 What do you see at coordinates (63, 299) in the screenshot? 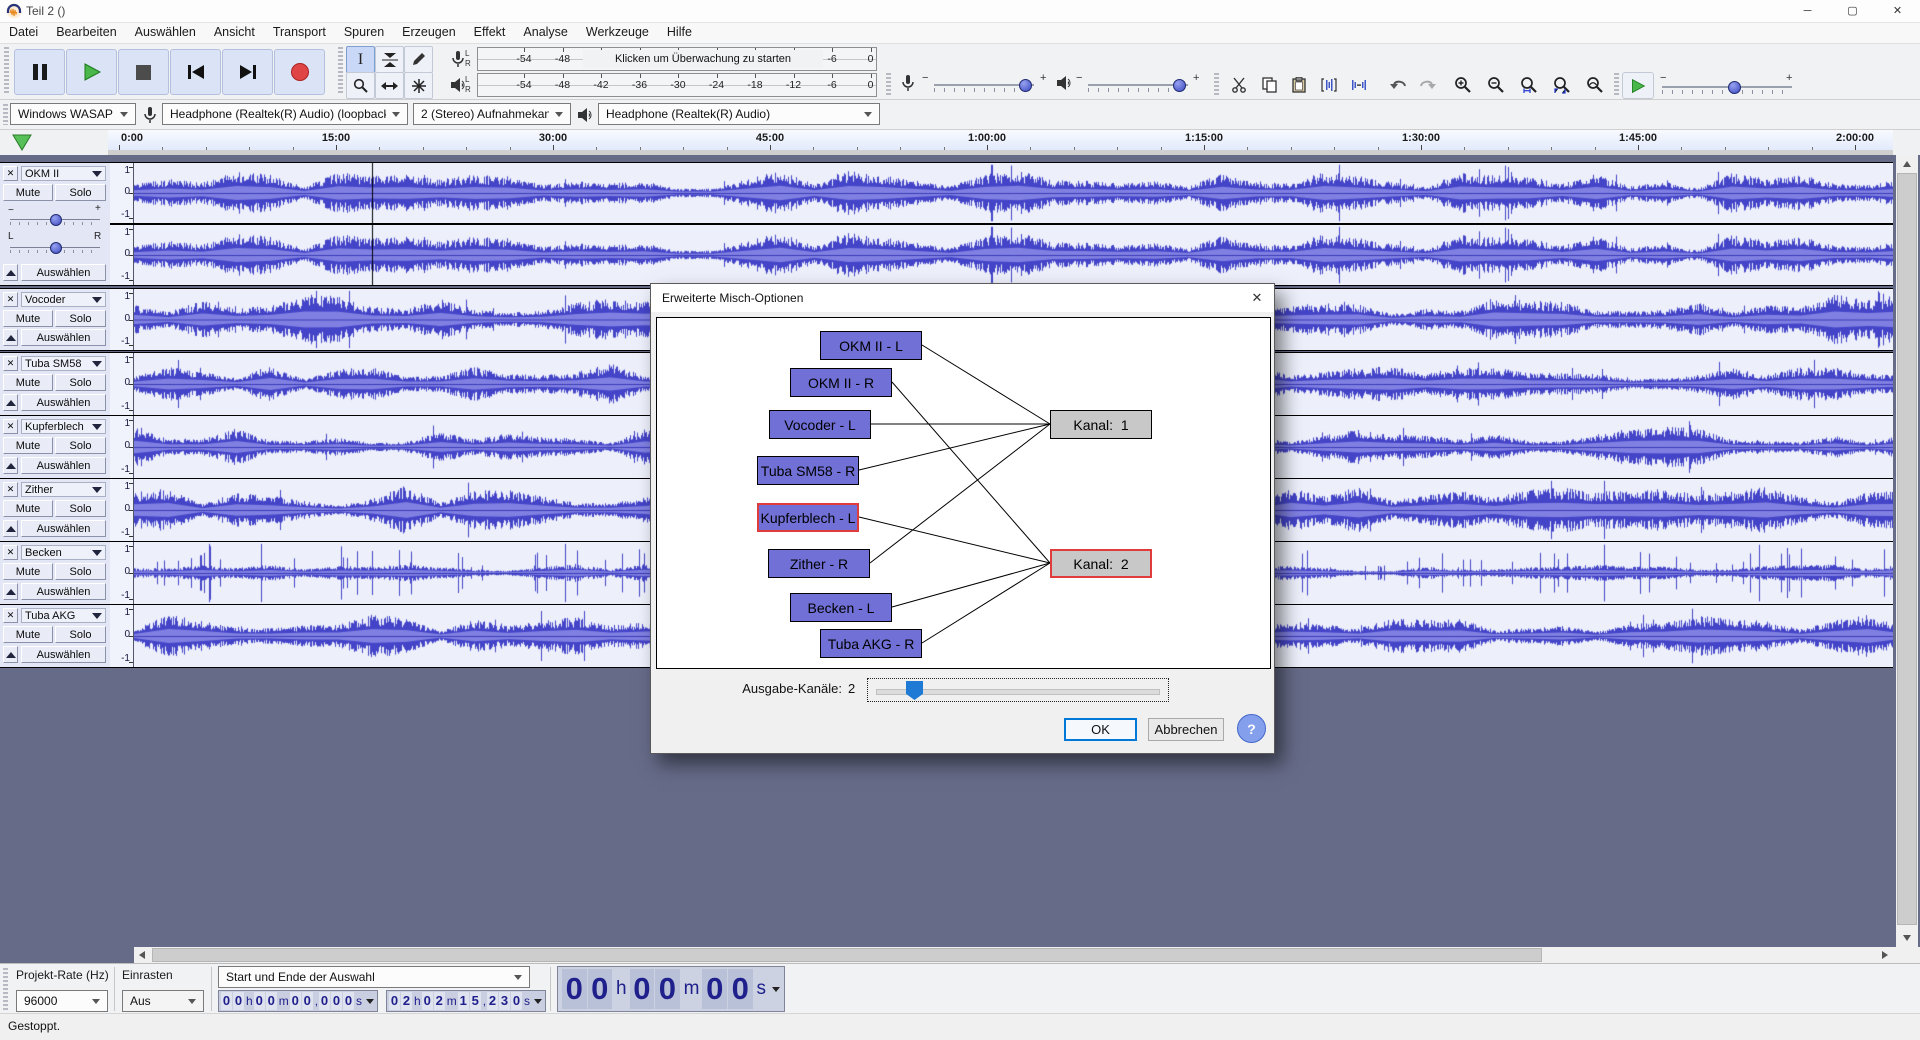
I see `track-name-menu: Vocoder` at bounding box center [63, 299].